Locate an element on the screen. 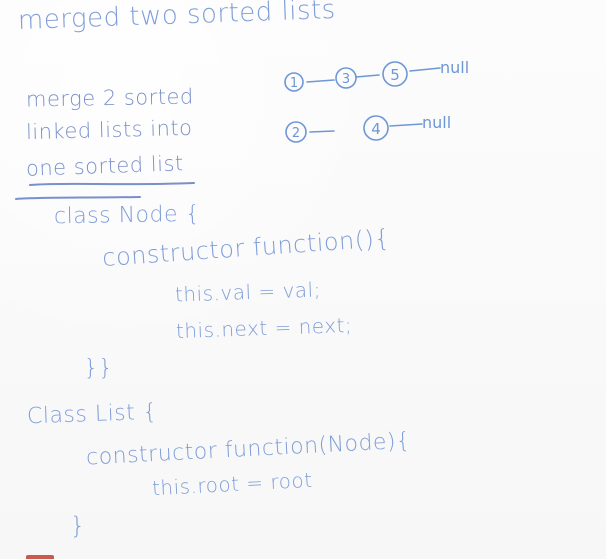 Image resolution: width=606 pixels, height=559 pixels. node-label: 3 is located at coordinates (346, 79).